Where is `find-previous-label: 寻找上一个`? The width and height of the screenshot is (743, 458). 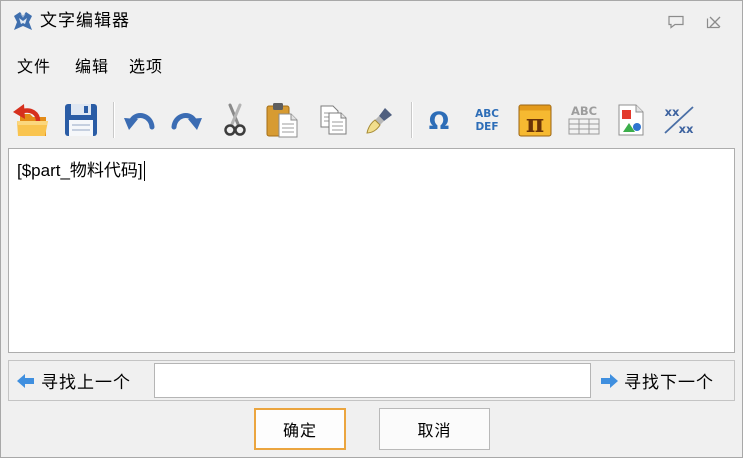 find-previous-label: 寻找上一个 is located at coordinates (86, 382).